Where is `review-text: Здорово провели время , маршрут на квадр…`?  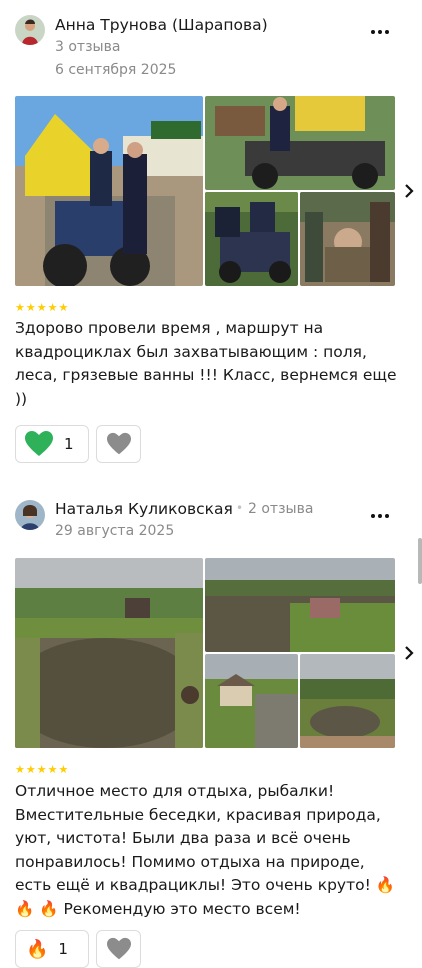 review-text: Здорово провели время , маршрут на квадр… is located at coordinates (206, 363).